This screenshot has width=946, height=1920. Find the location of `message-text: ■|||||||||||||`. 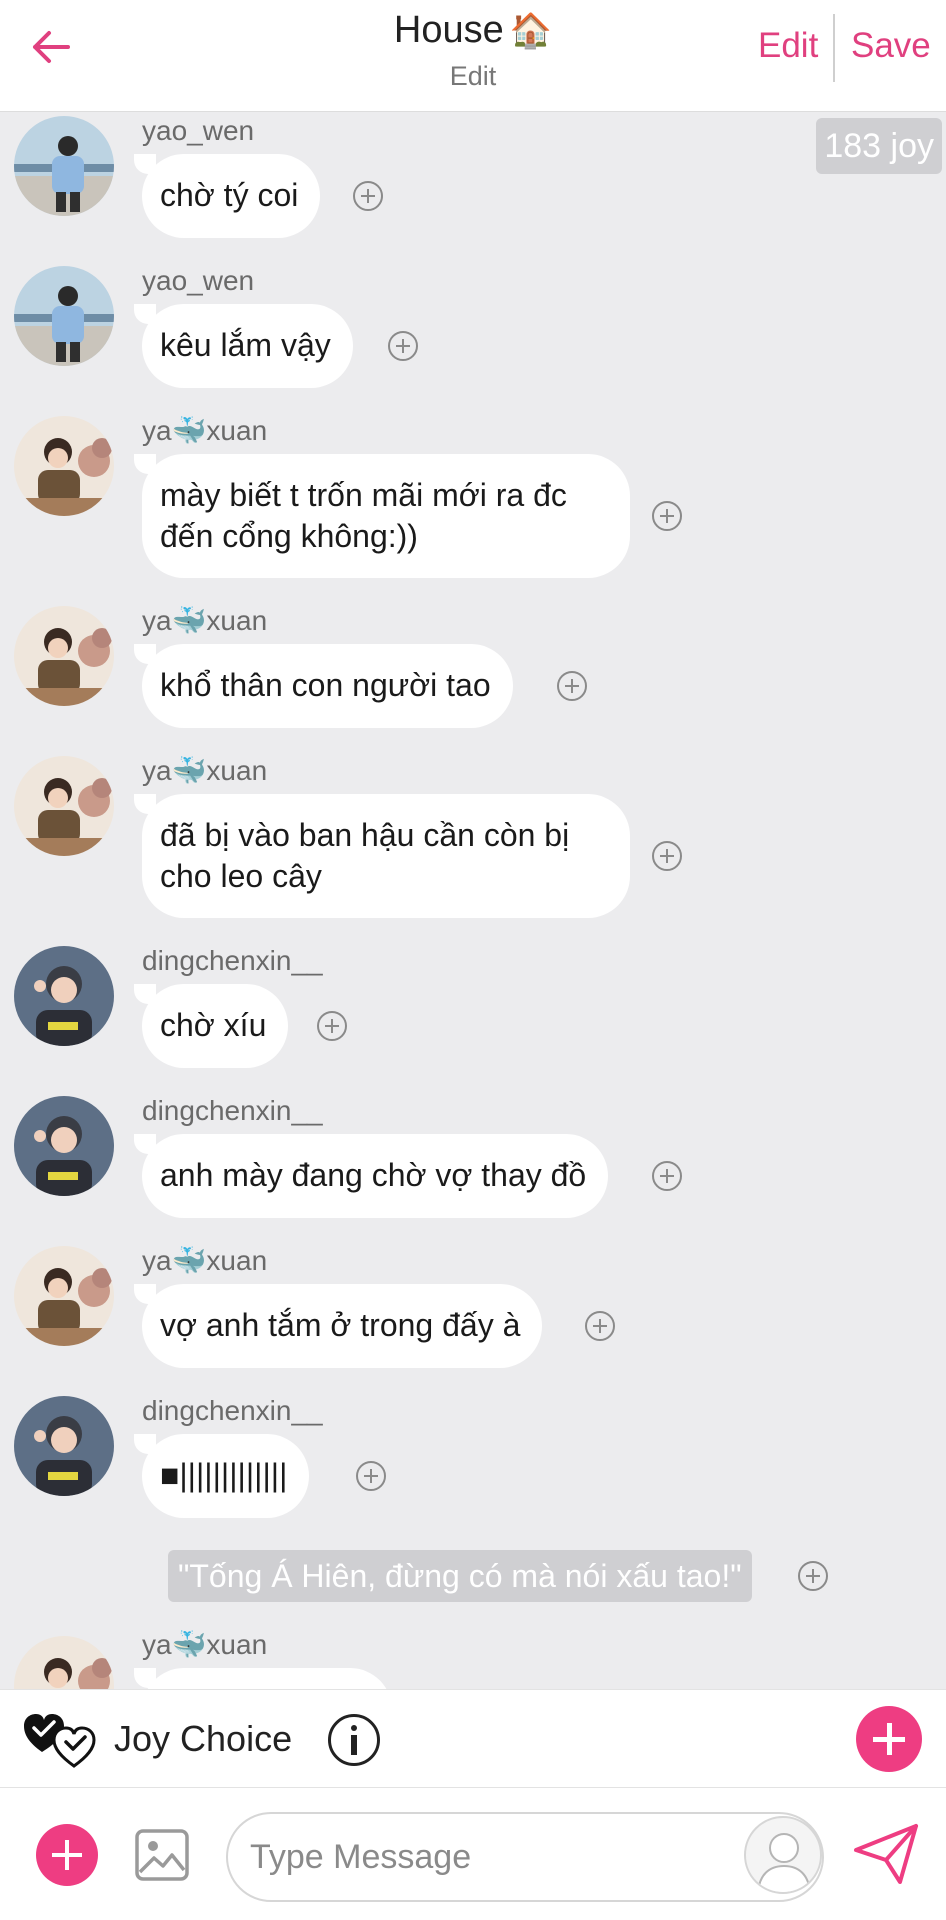

message-text: ■||||||||||||| is located at coordinates (224, 1475).